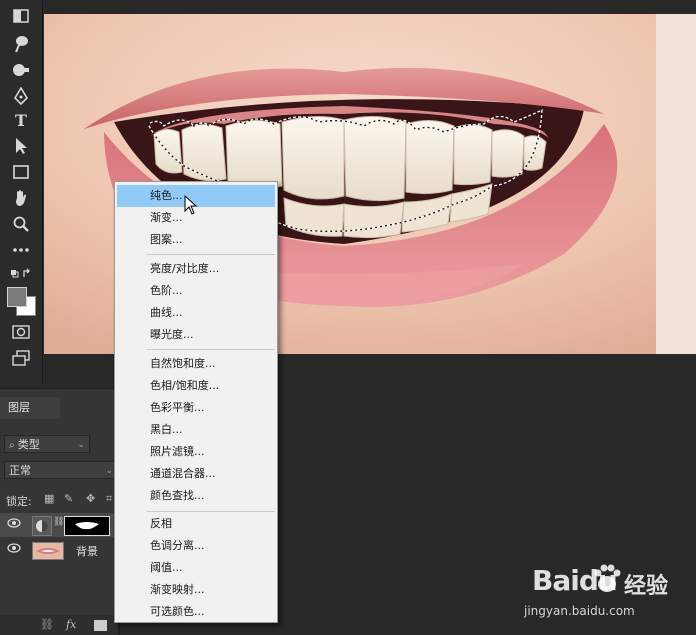 The height and width of the screenshot is (635, 696). Describe the element at coordinates (607, 593) in the screenshot. I see `baidu-jingyan-watermark: Baidu 经验 jingyan.baidu.com` at that location.